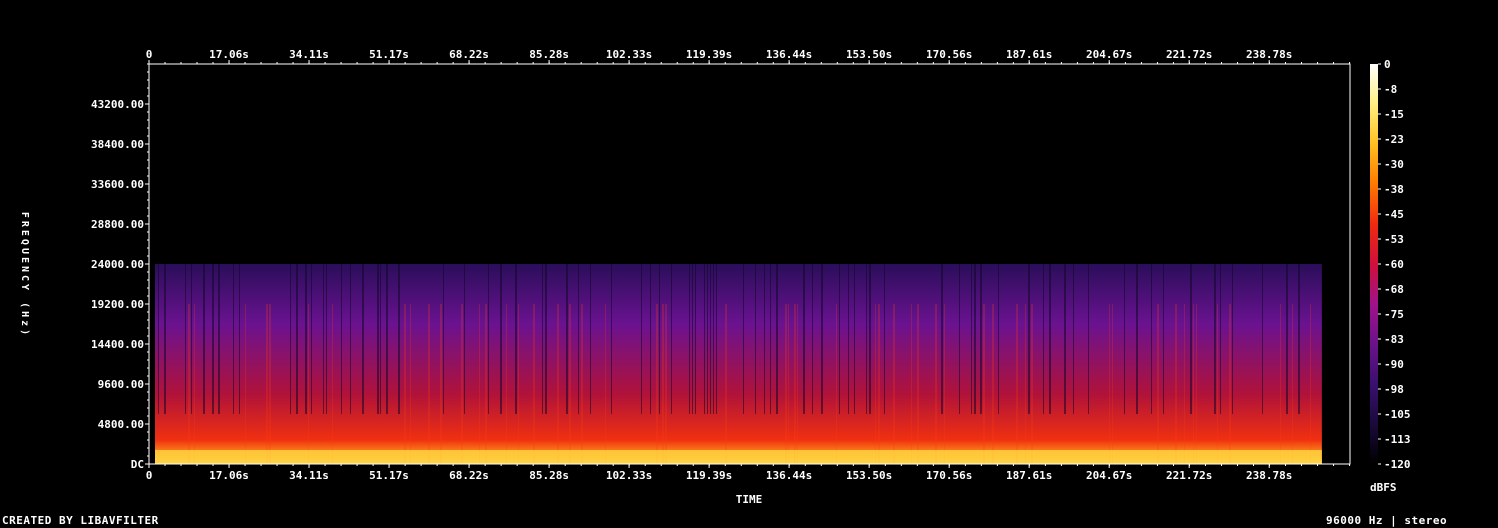 The image size is (1498, 528). What do you see at coordinates (1394, 164) in the screenshot?
I see `colorbar-tick-label: -30` at bounding box center [1394, 164].